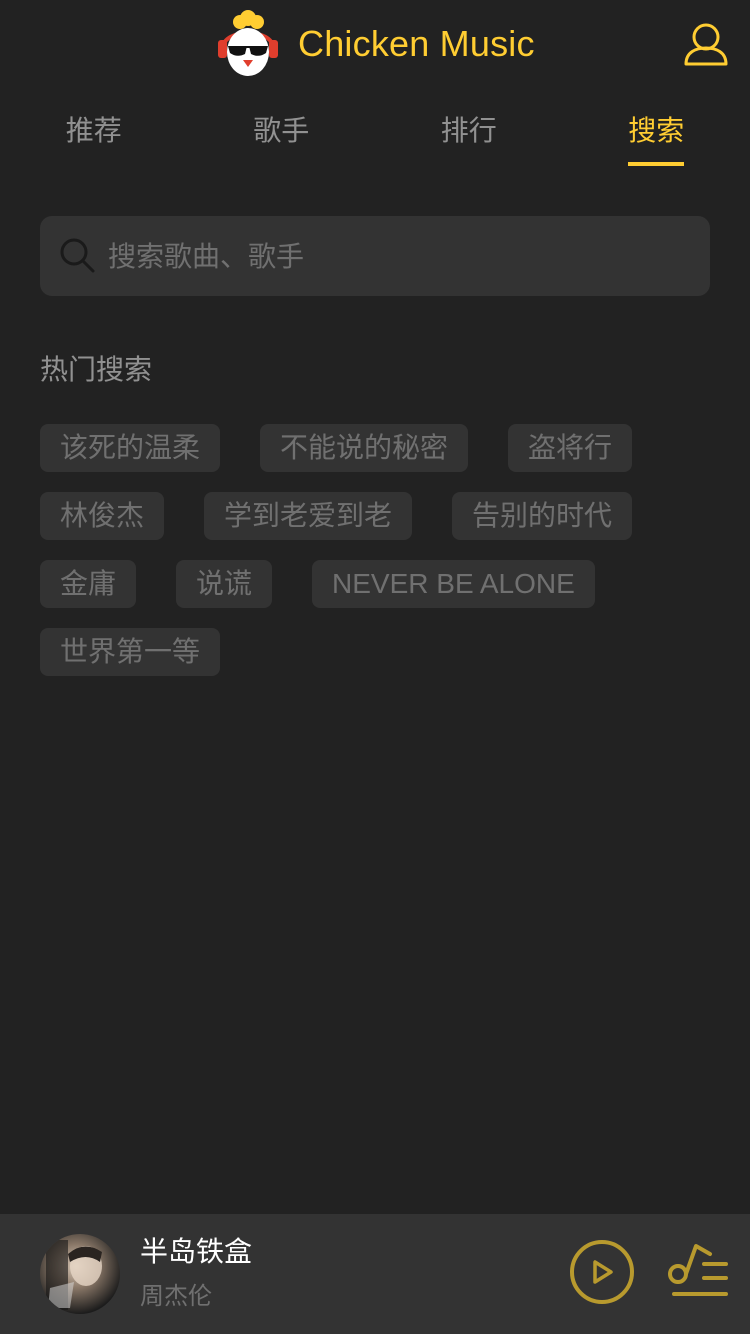 The height and width of the screenshot is (1334, 750). Describe the element at coordinates (130, 652) in the screenshot. I see `hot-search-item: 世界第一等` at that location.